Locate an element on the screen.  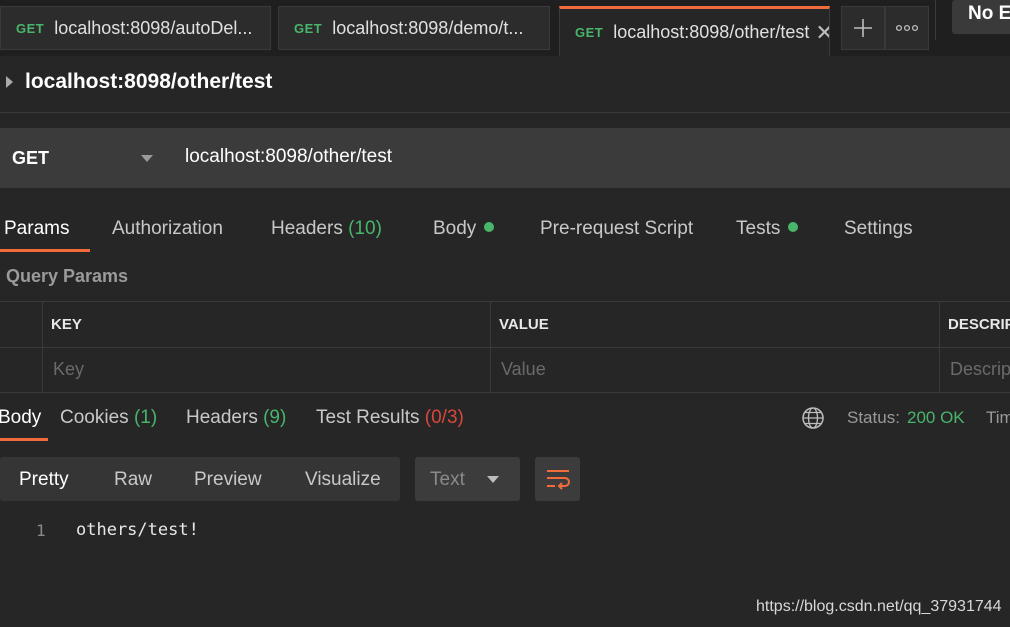
cookies-count: (1) is located at coordinates (145, 417).